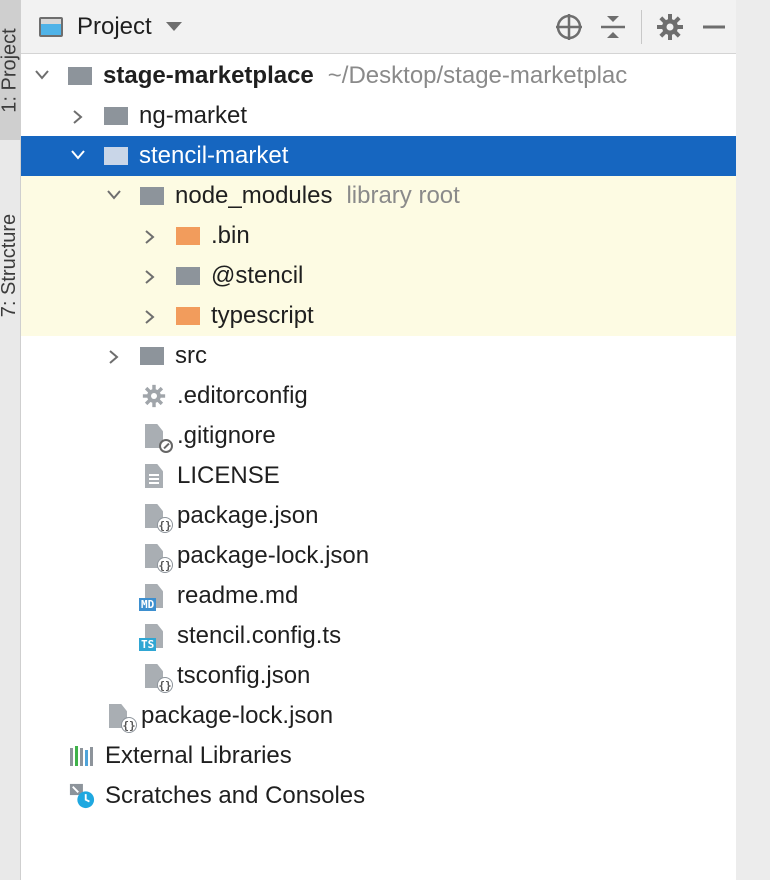 The width and height of the screenshot is (770, 880). What do you see at coordinates (753, 440) in the screenshot?
I see `vertical-scrollbar` at bounding box center [753, 440].